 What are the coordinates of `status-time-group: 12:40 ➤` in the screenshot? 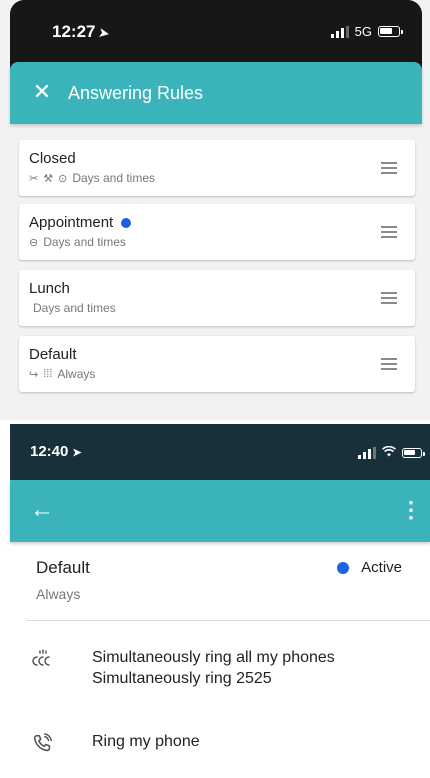 It's located at (56, 451).